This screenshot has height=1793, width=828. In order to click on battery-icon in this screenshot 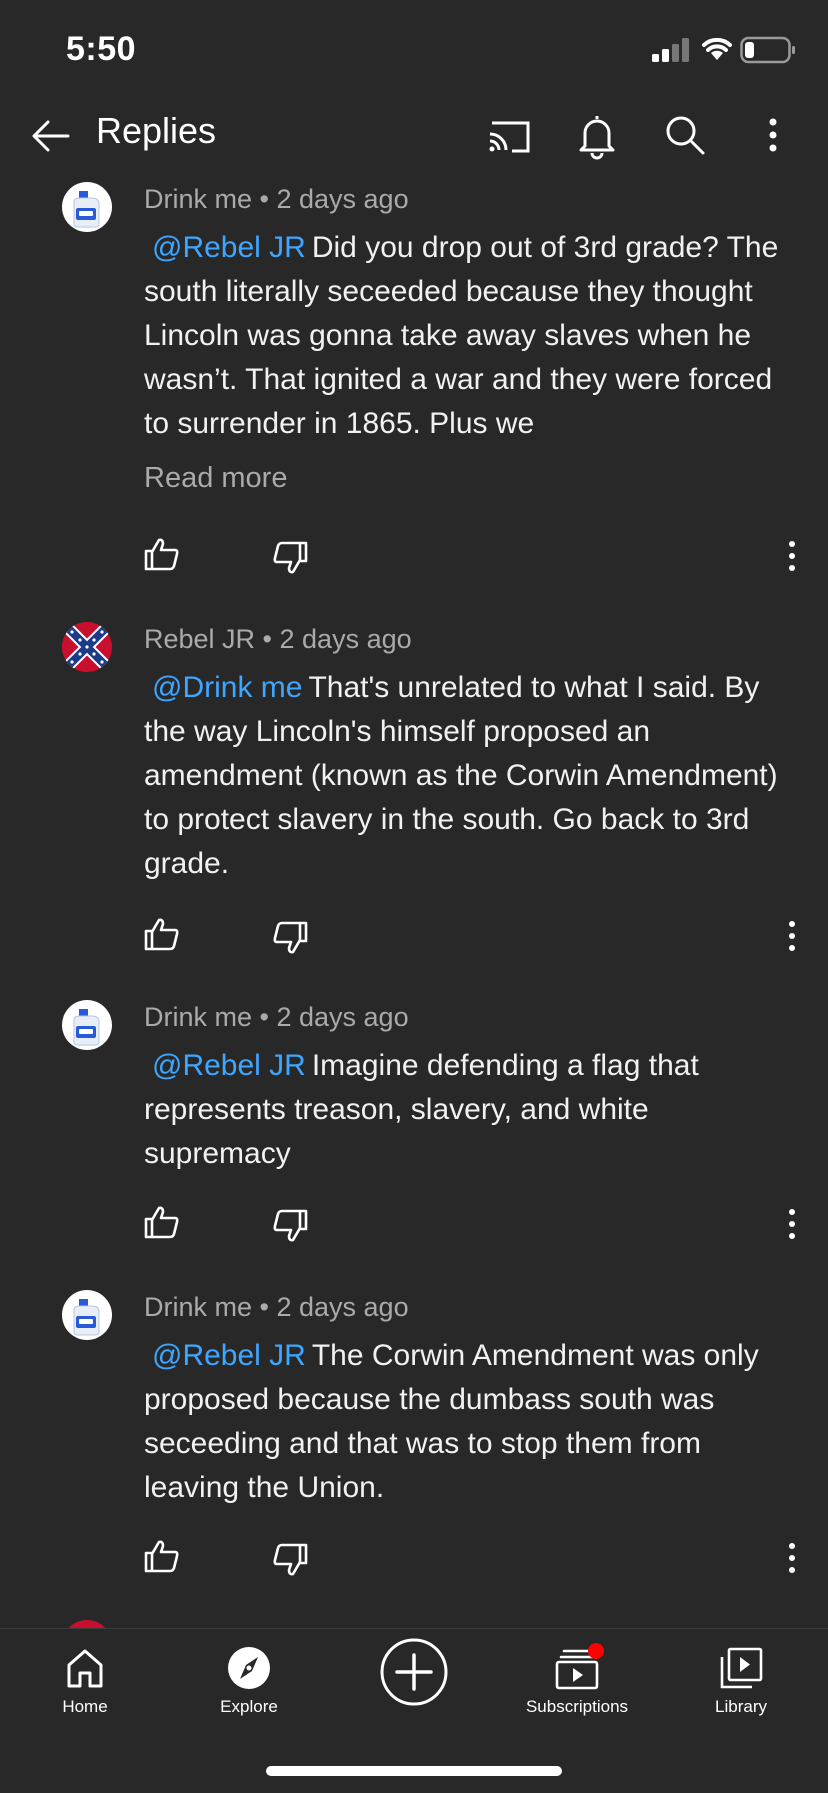, I will do `click(767, 50)`.